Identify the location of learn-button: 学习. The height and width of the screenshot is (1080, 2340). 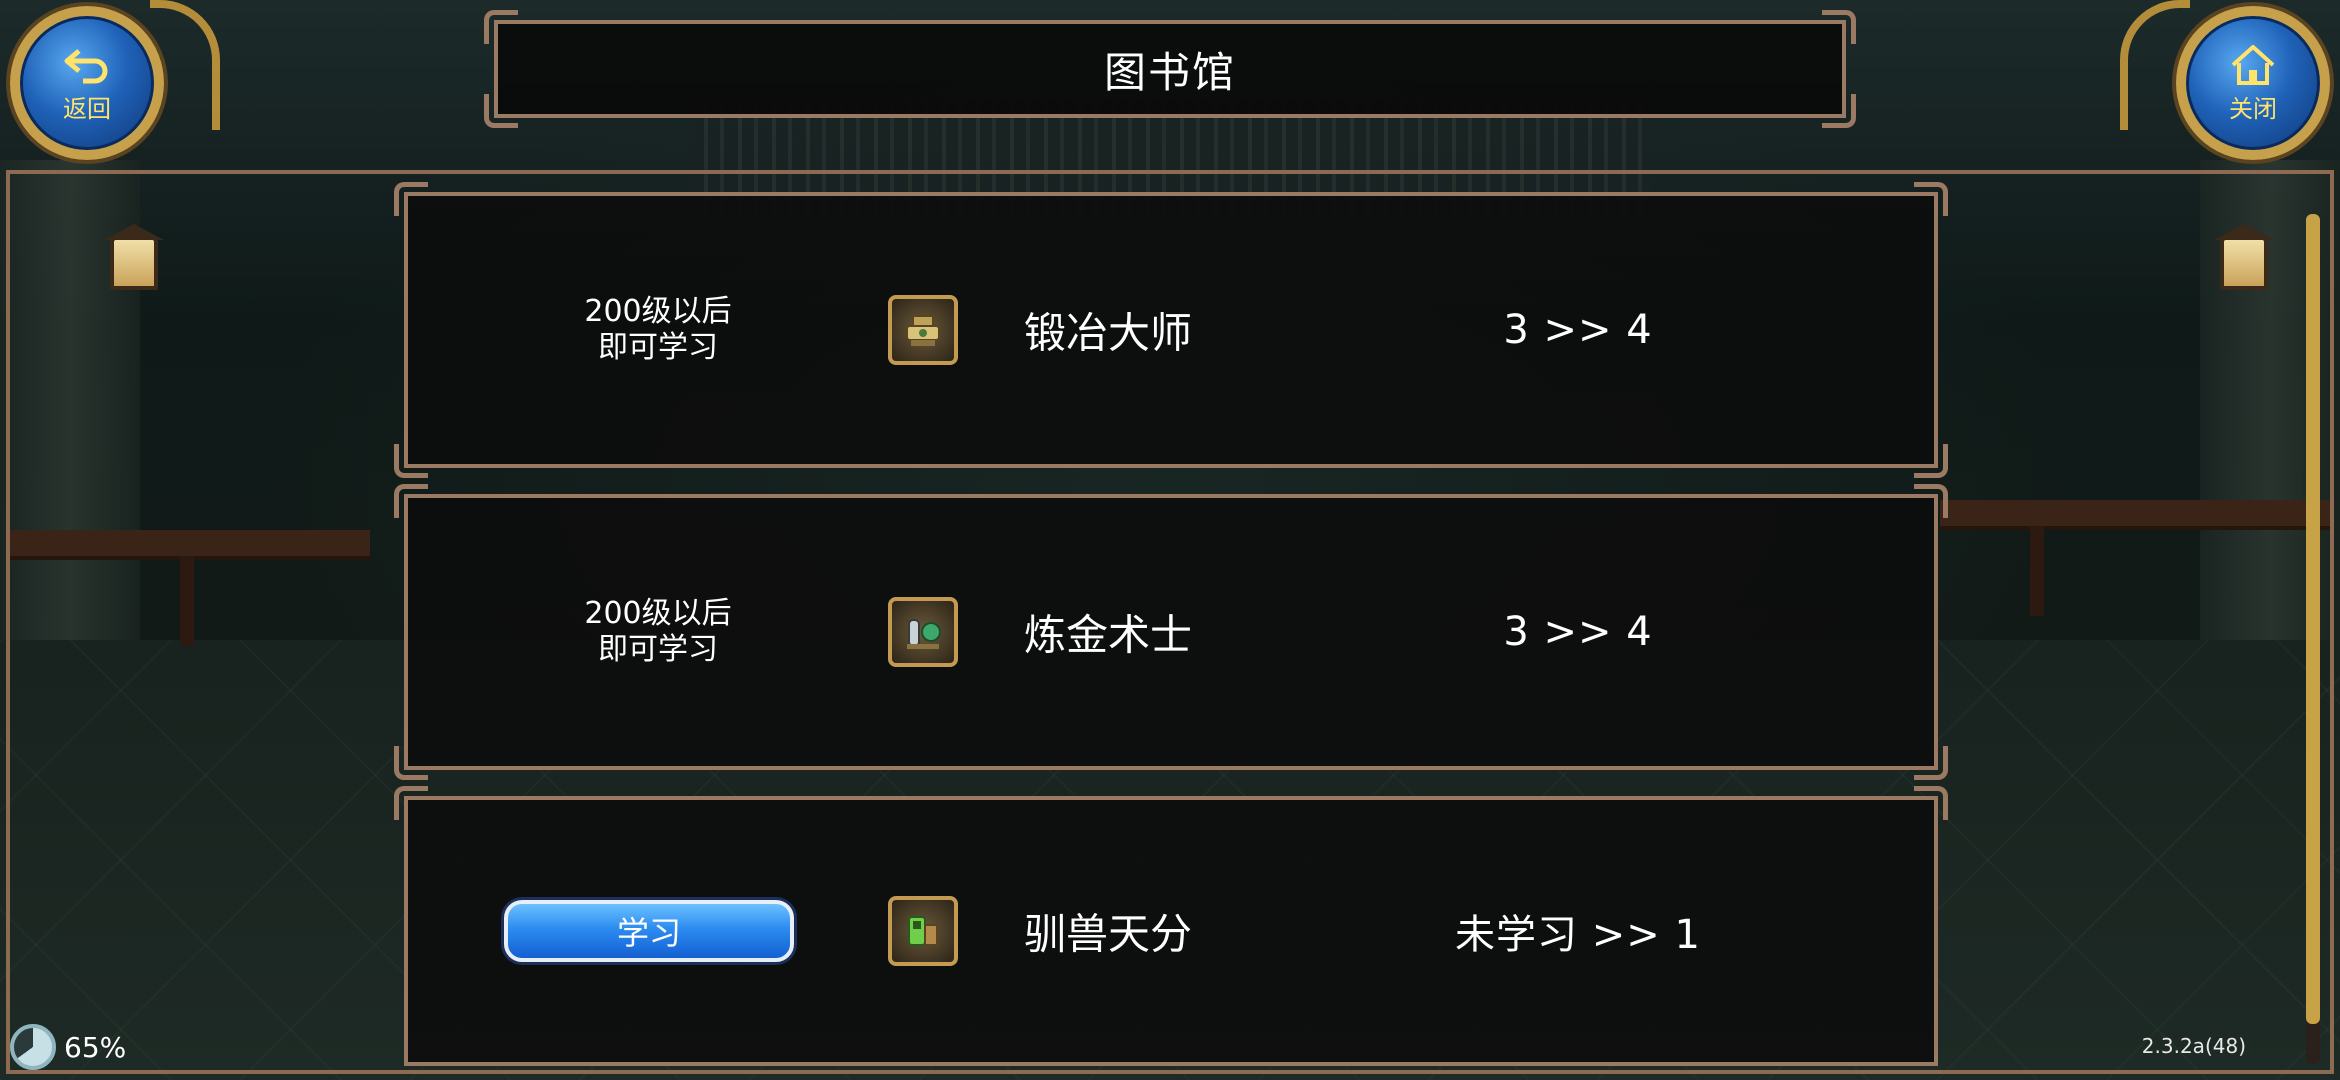
(649, 931).